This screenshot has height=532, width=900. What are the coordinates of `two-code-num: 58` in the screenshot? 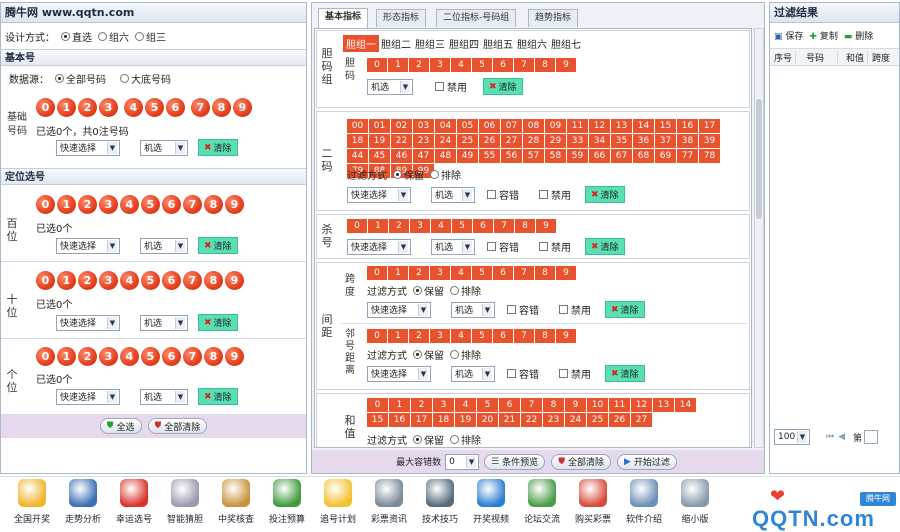 It's located at (555, 156).